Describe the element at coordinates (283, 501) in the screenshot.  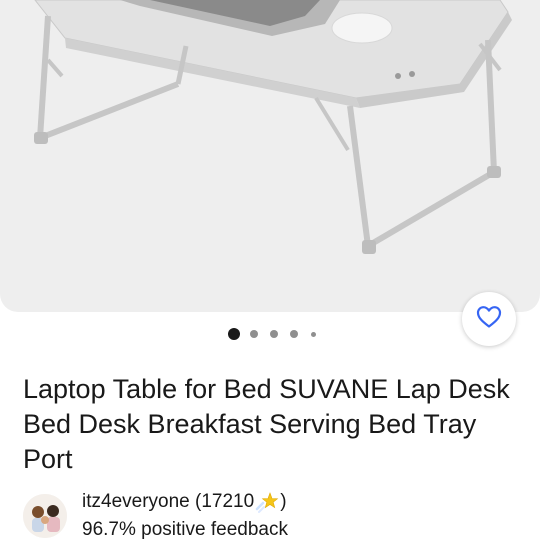
I see `seller-feedback-close: )` at that location.